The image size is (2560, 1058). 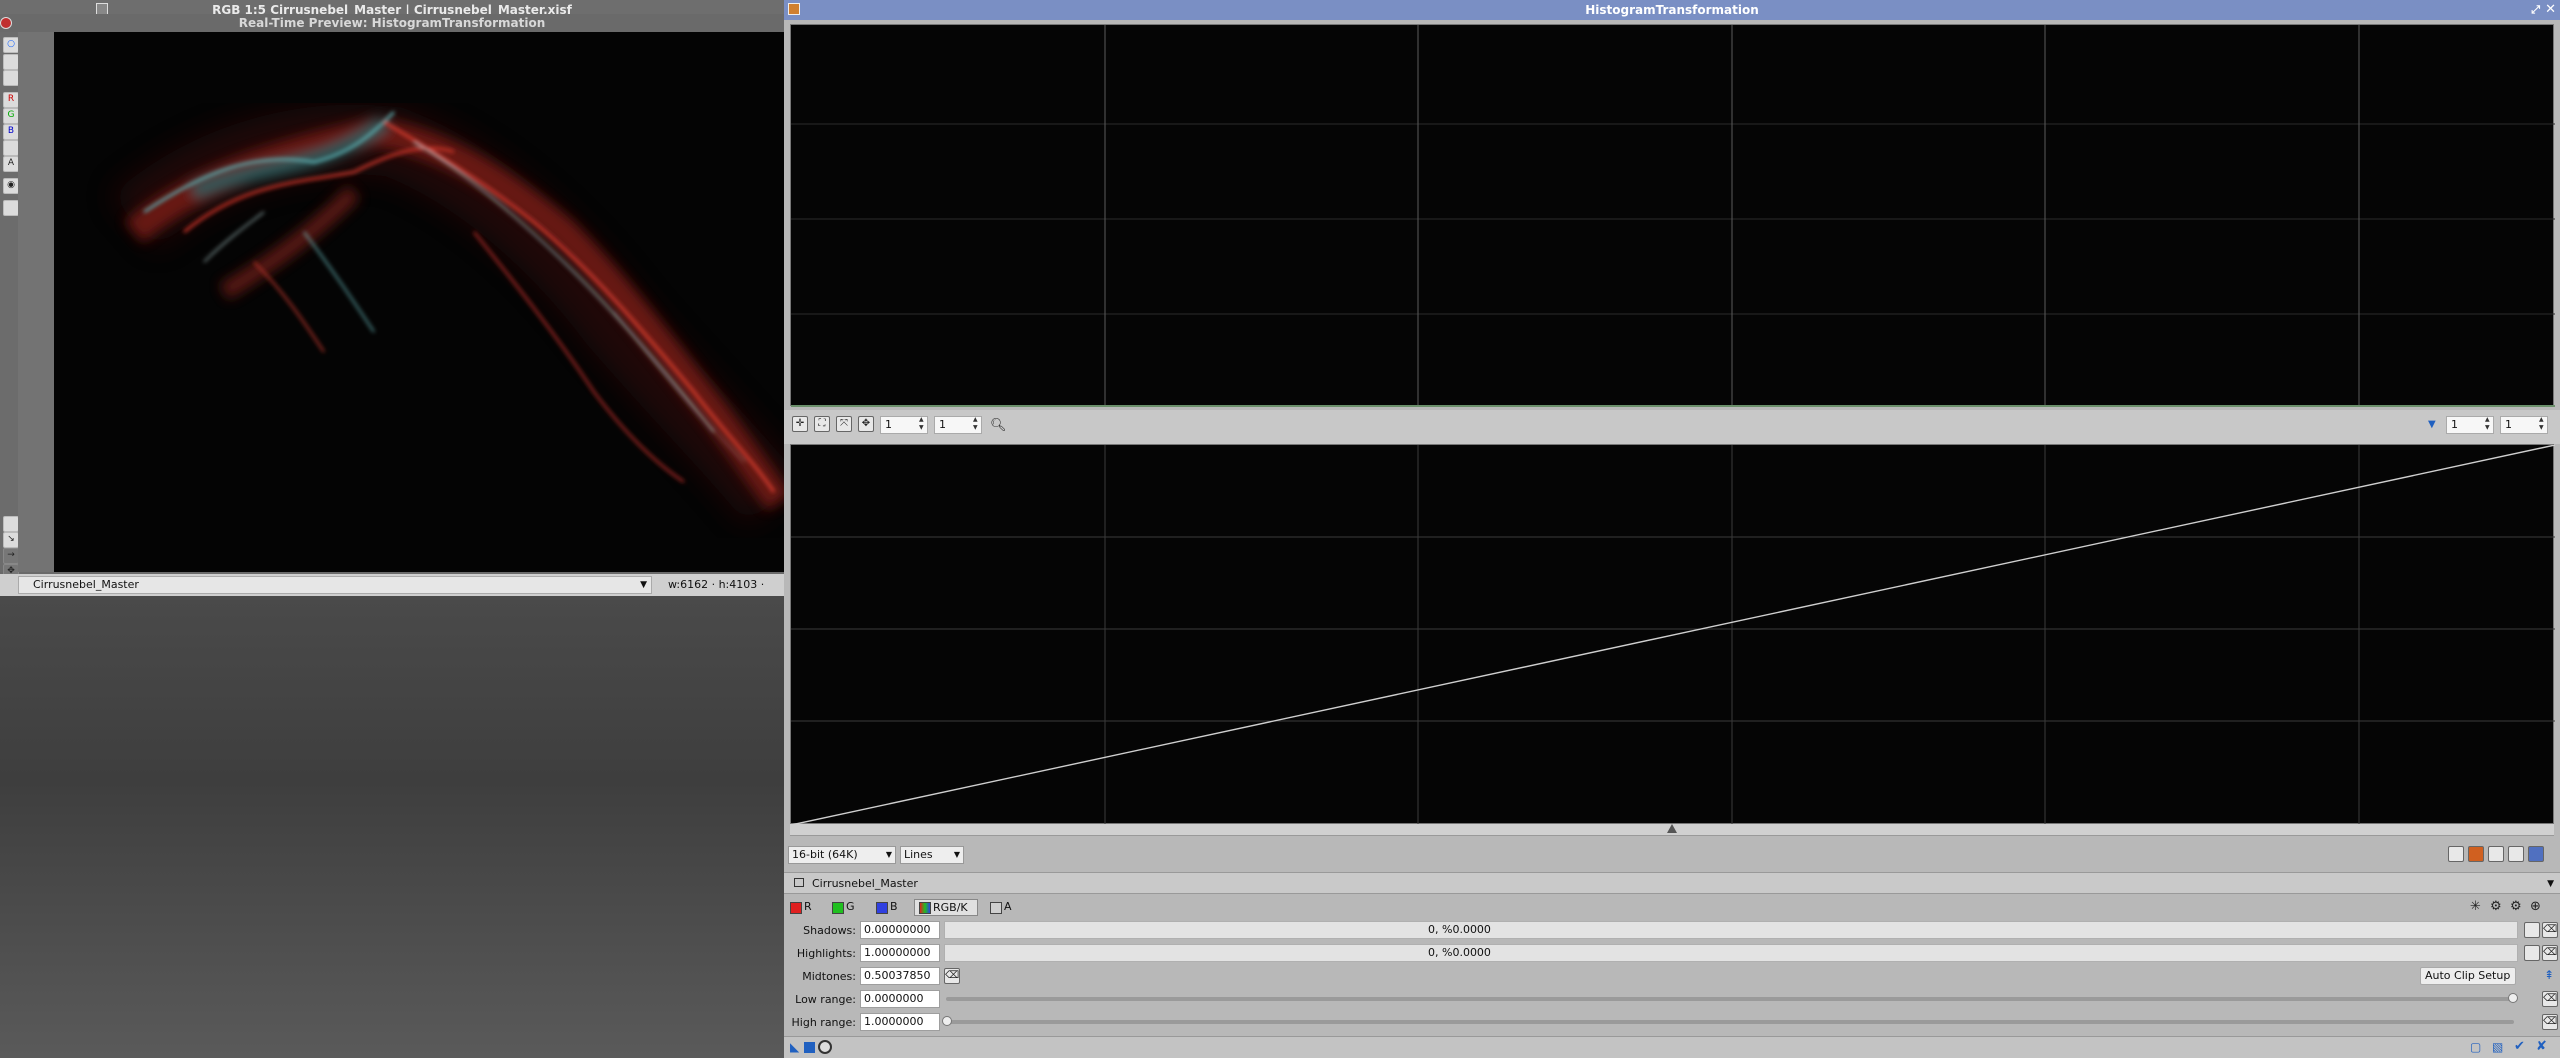 What do you see at coordinates (1459, 952) in the screenshot?
I see `highlights-stats: 0, %0.0000` at bounding box center [1459, 952].